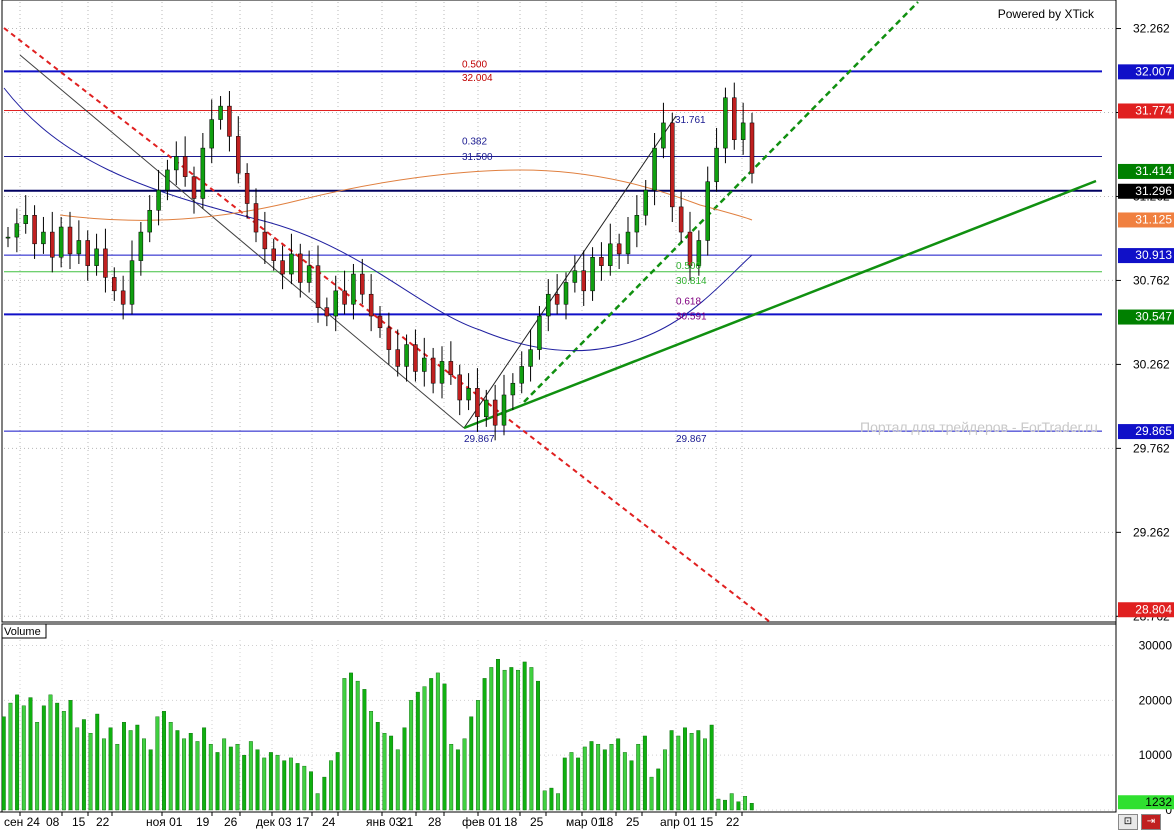 The width and height of the screenshot is (1176, 830). Describe the element at coordinates (477, 78) in the screenshot. I see `fib-label: 32.004` at that location.